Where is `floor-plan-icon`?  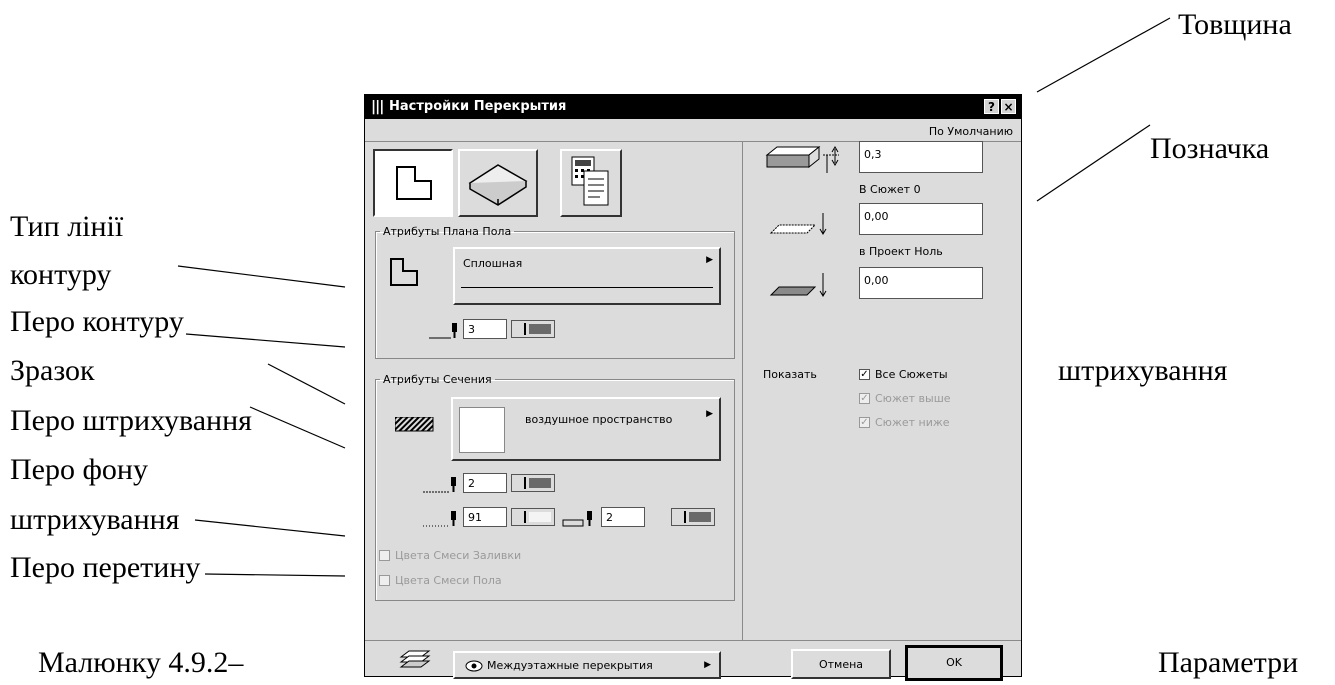 floor-plan-icon is located at coordinates (414, 183).